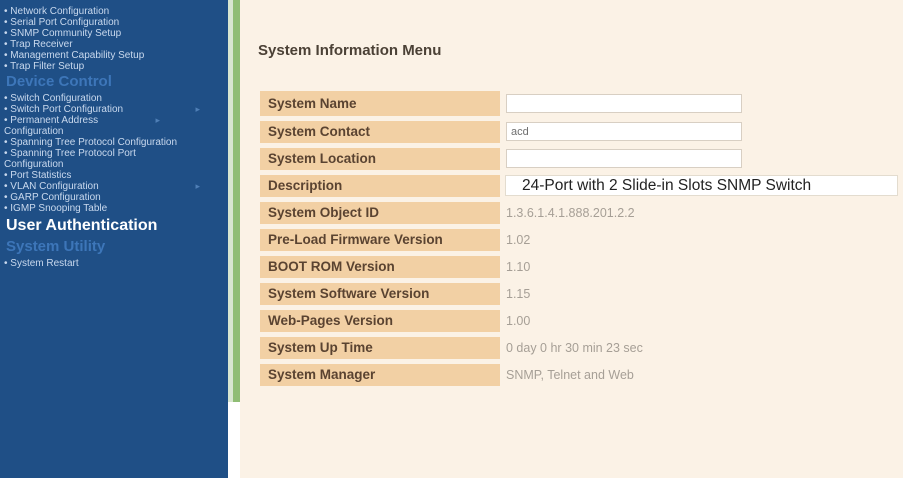  What do you see at coordinates (114, 208) in the screenshot?
I see `sidebar-menu-item: • IGMP Snooping Table` at bounding box center [114, 208].